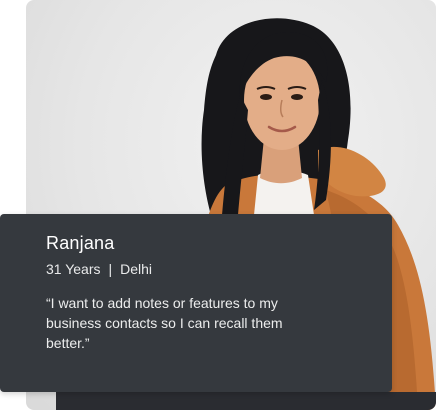 This screenshot has width=436, height=410. I want to click on persona-location: Delhi, so click(136, 269).